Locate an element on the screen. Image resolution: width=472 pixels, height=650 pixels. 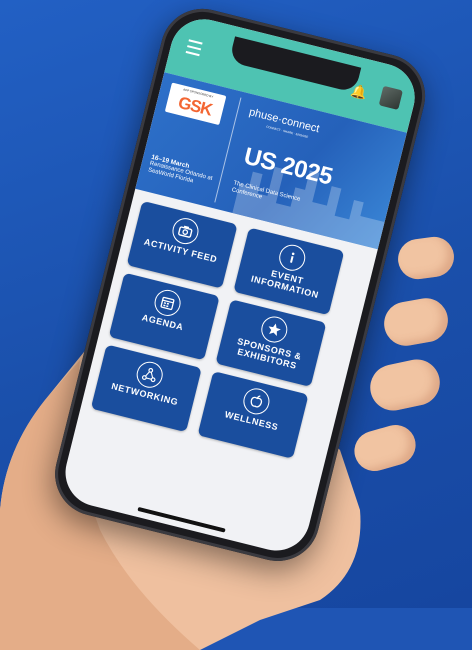
tile-event-information: EVENT INFORMATION is located at coordinates (289, 271).